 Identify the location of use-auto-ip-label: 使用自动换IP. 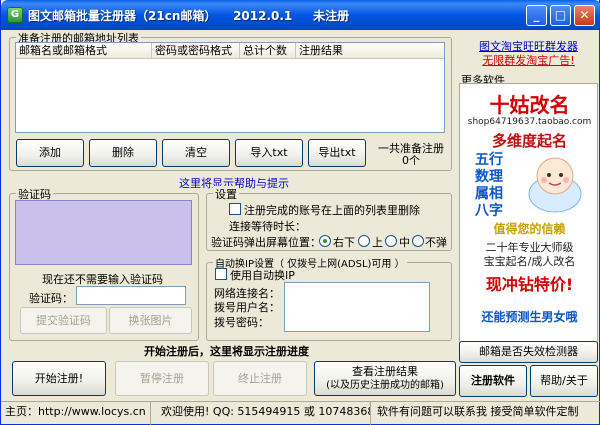
(262, 275).